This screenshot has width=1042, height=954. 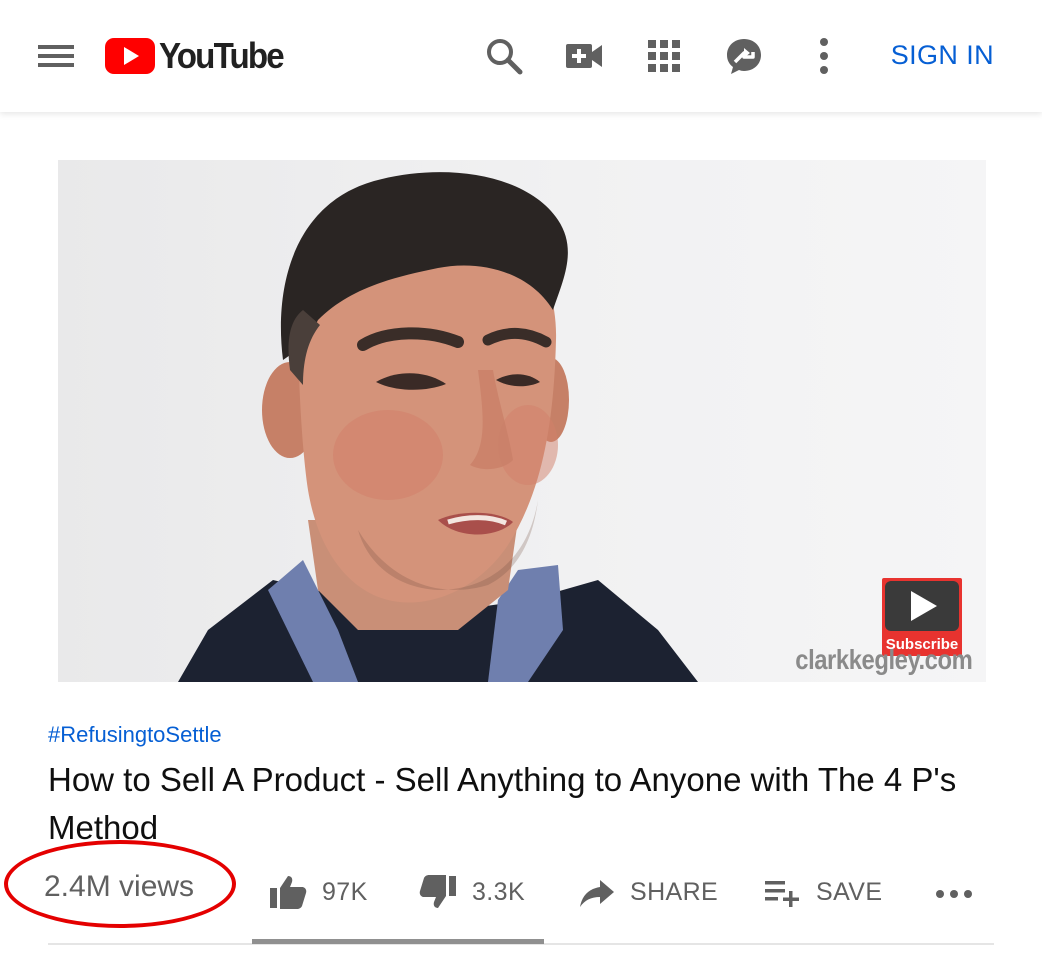 What do you see at coordinates (674, 891) in the screenshot?
I see `share-label: SHARE` at bounding box center [674, 891].